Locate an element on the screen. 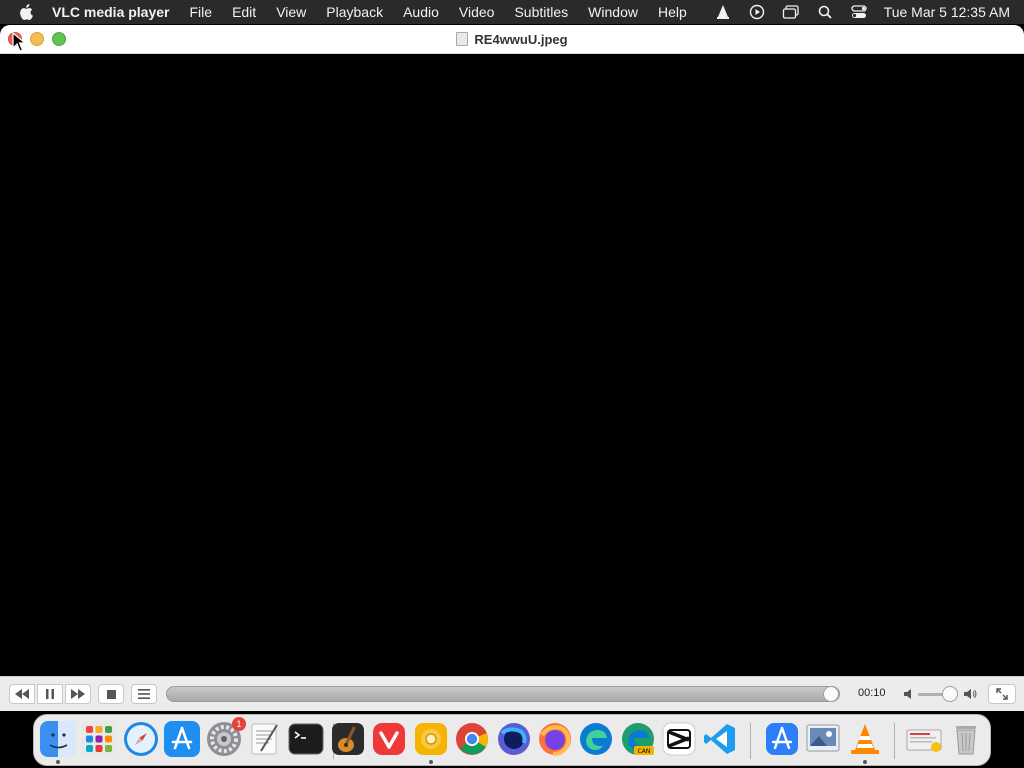 This screenshot has width=1024, height=768. garageband-icon is located at coordinates (348, 739).